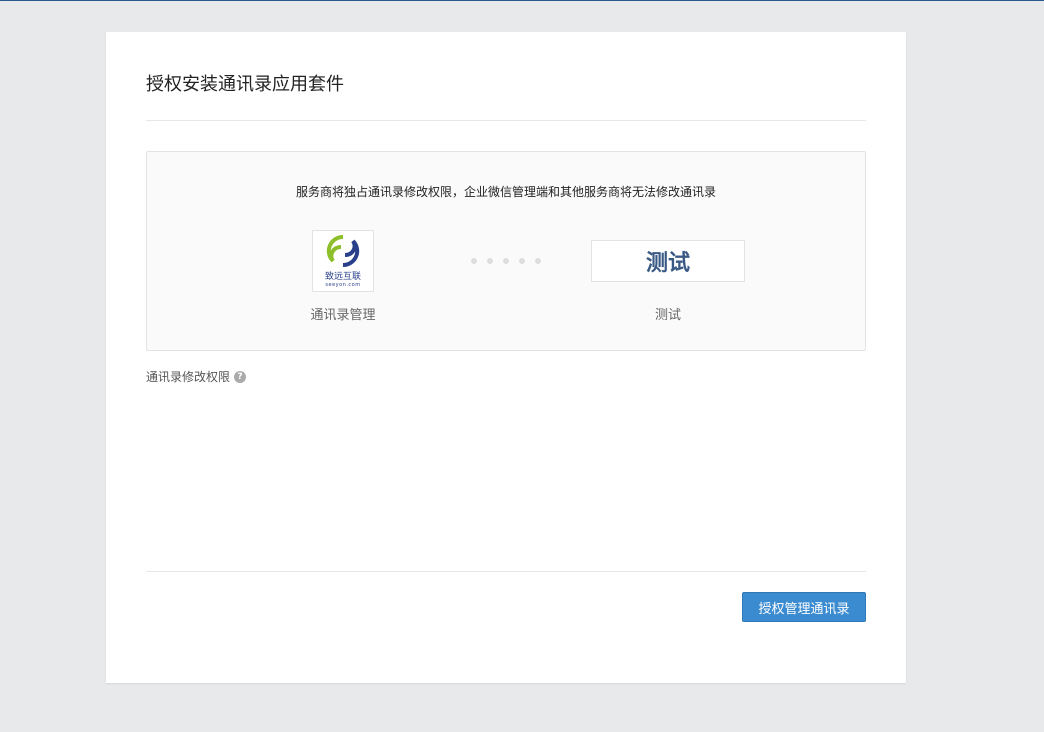 This screenshot has height=732, width=1044. I want to click on connection-dots, so click(506, 261).